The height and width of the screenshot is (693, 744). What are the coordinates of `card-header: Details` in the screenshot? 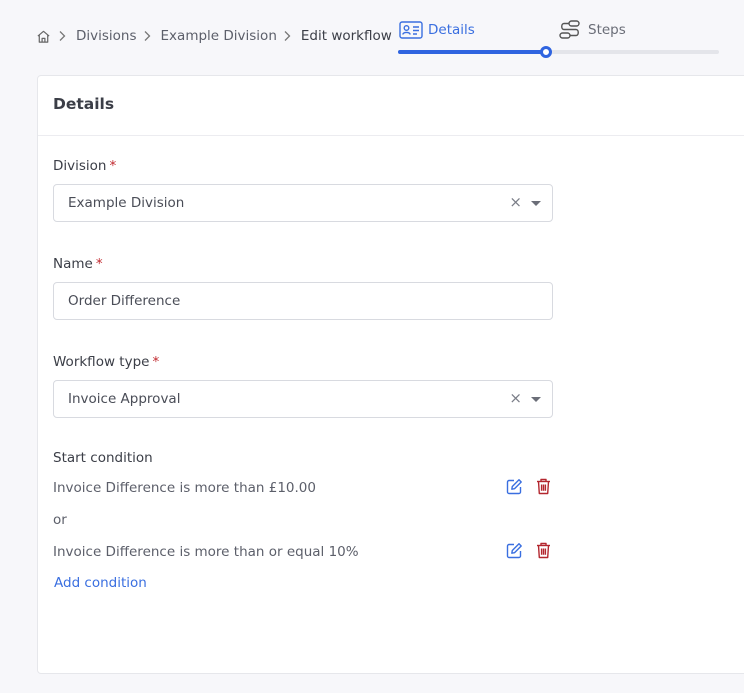 It's located at (391, 106).